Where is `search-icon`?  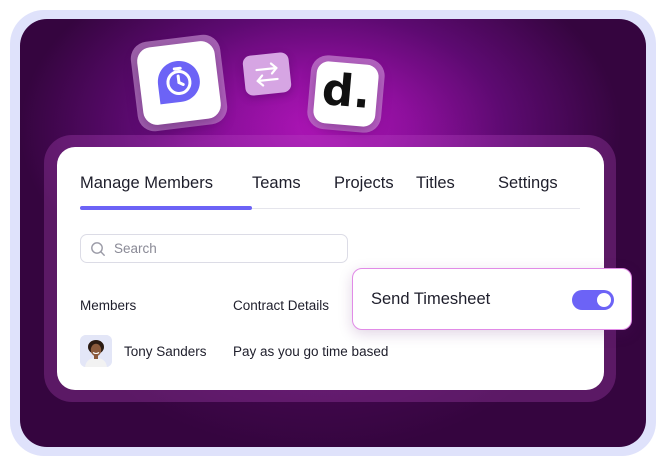
search-icon is located at coordinates (98, 249).